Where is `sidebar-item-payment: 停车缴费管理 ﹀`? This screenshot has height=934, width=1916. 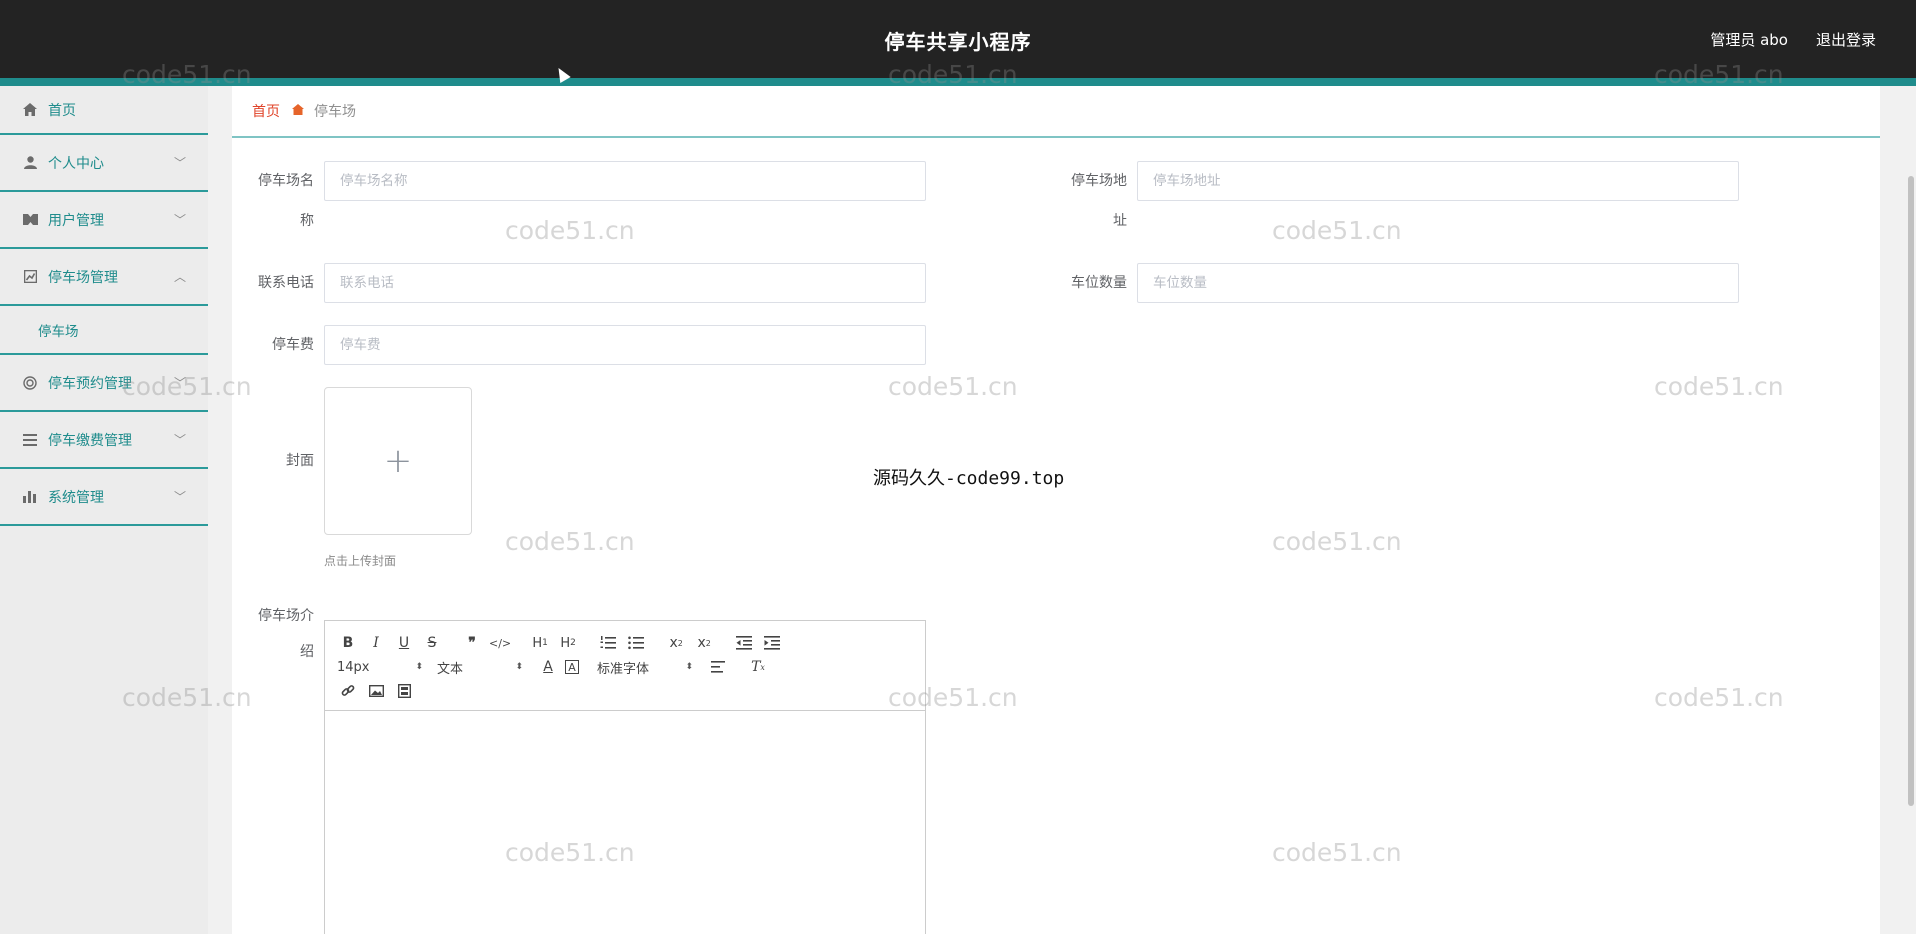 sidebar-item-payment: 停车缴费管理 ﹀ is located at coordinates (104, 440).